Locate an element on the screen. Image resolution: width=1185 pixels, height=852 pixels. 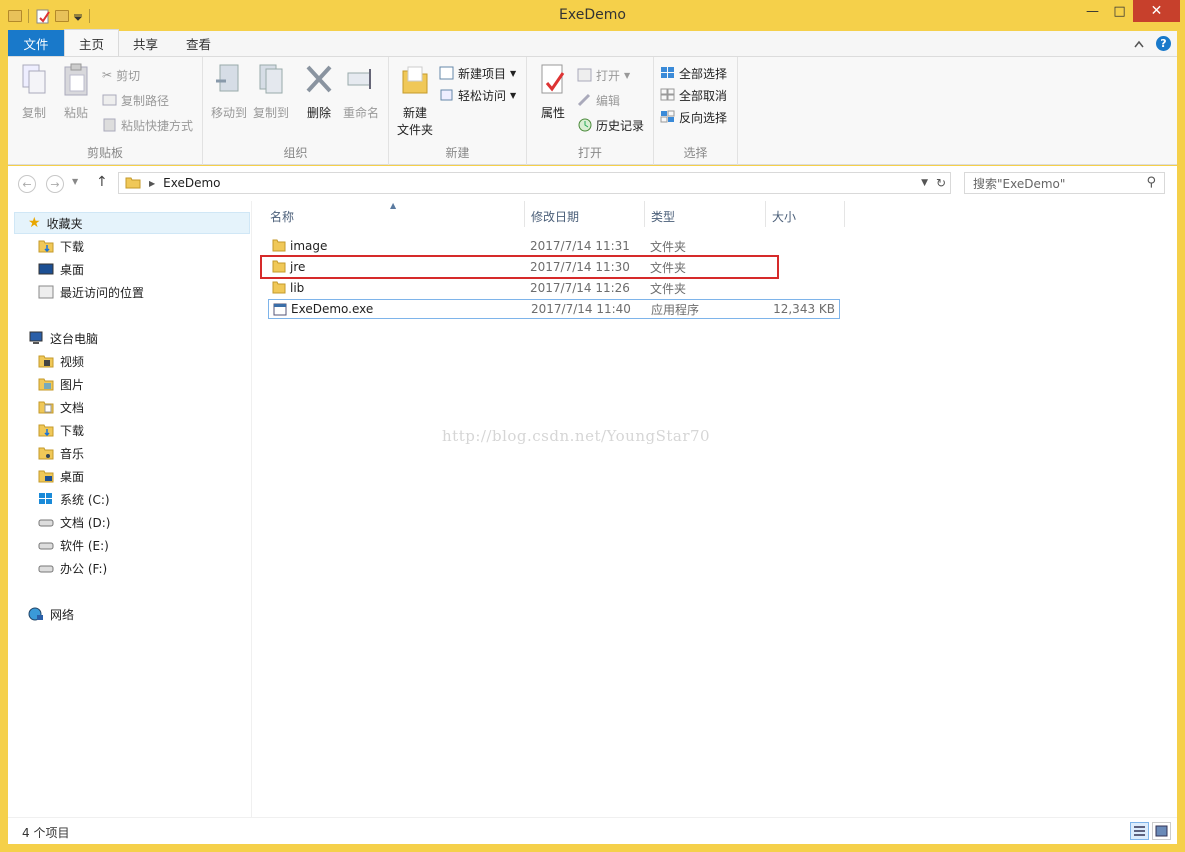
nav-documents: 文档 is located at coordinates (61, 407).